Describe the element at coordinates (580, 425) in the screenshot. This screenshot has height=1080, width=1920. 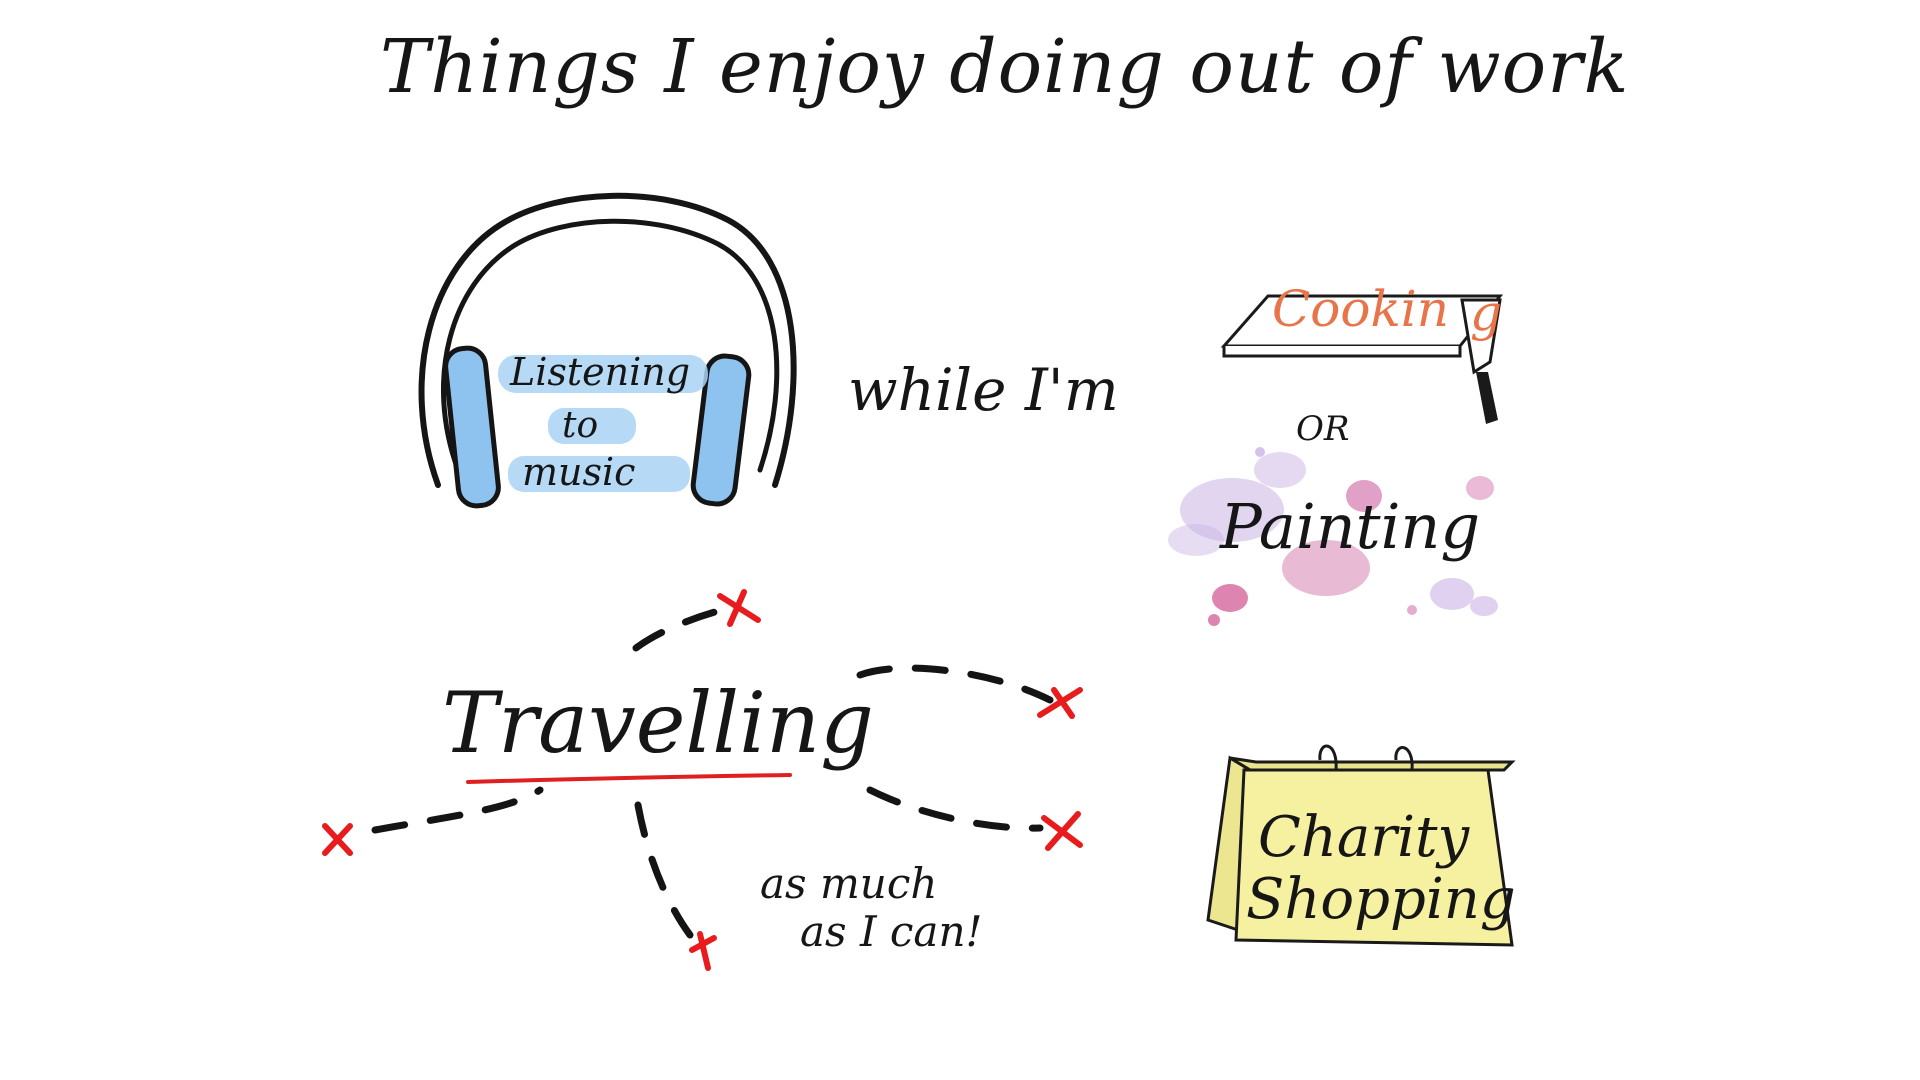
I see `music-label-line-2: to` at that location.